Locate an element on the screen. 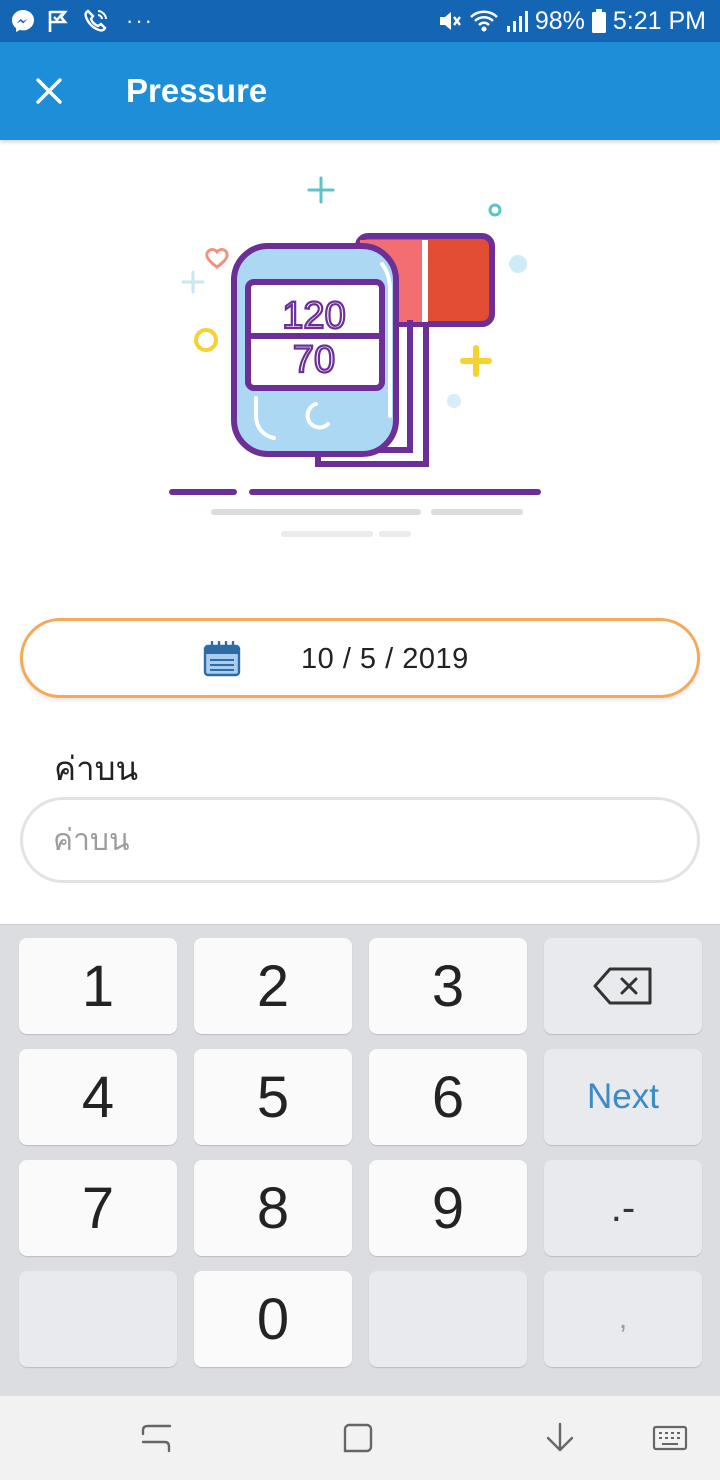 The width and height of the screenshot is (720, 1480). clock: 5:21 PM is located at coordinates (659, 20).